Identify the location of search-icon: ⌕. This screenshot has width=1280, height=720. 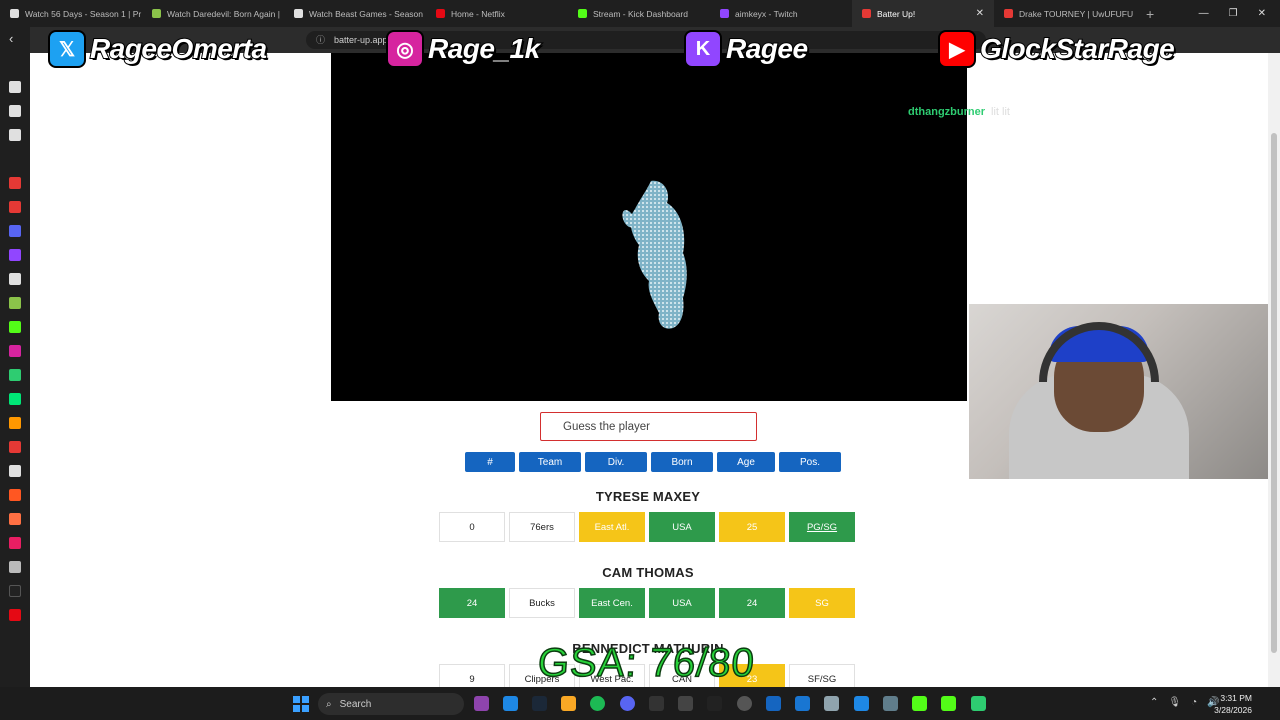
(329, 704).